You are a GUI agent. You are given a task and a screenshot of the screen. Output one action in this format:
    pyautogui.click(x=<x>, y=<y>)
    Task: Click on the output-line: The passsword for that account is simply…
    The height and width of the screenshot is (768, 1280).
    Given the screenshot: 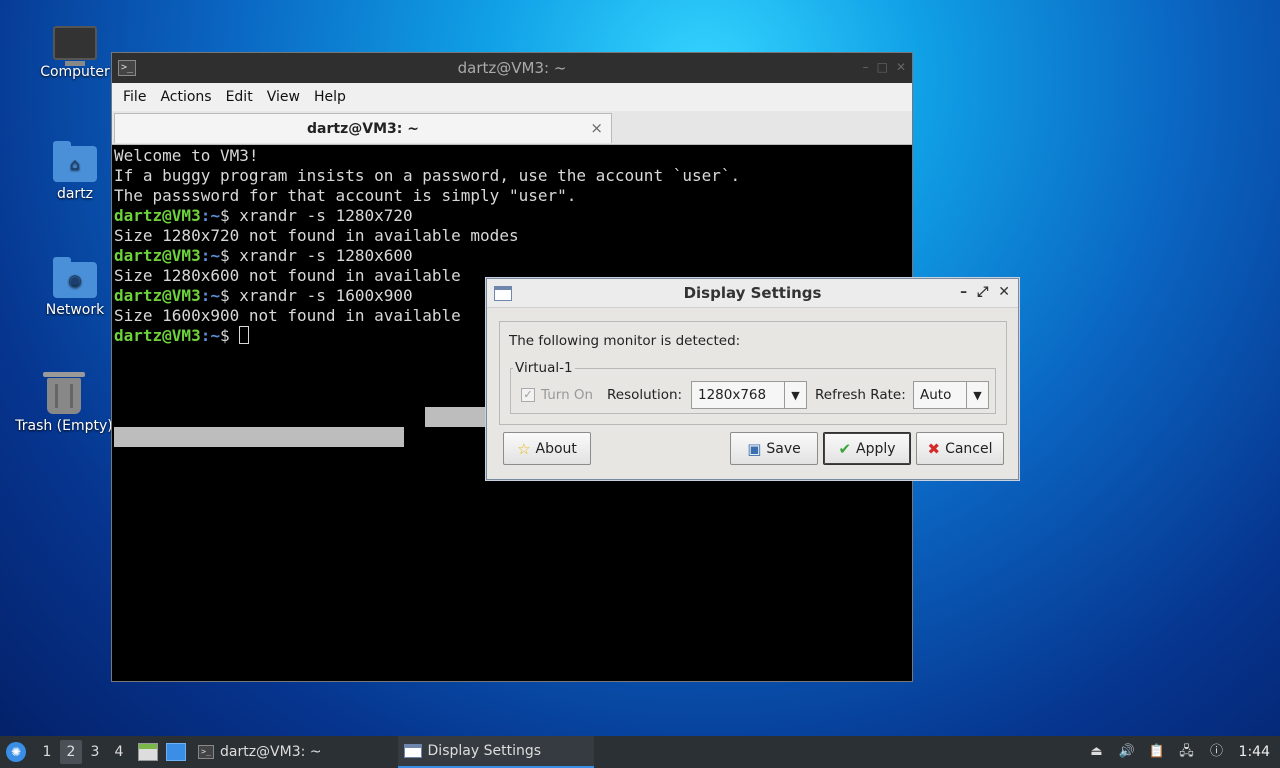 What is the action you would take?
    pyautogui.click(x=345, y=195)
    